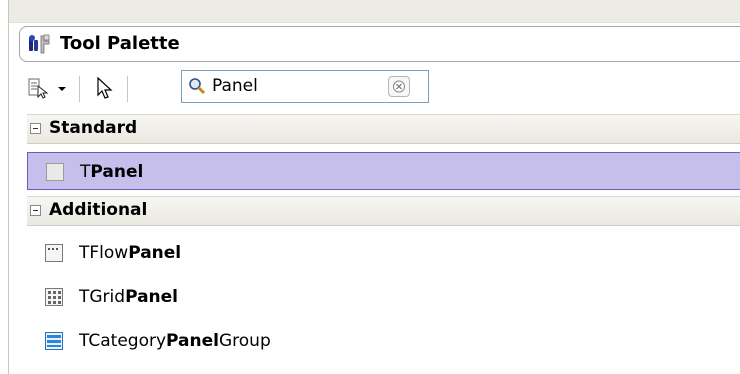 This screenshot has height=374, width=740. Describe the element at coordinates (39, 44) in the screenshot. I see `tool-palette-icon` at that location.